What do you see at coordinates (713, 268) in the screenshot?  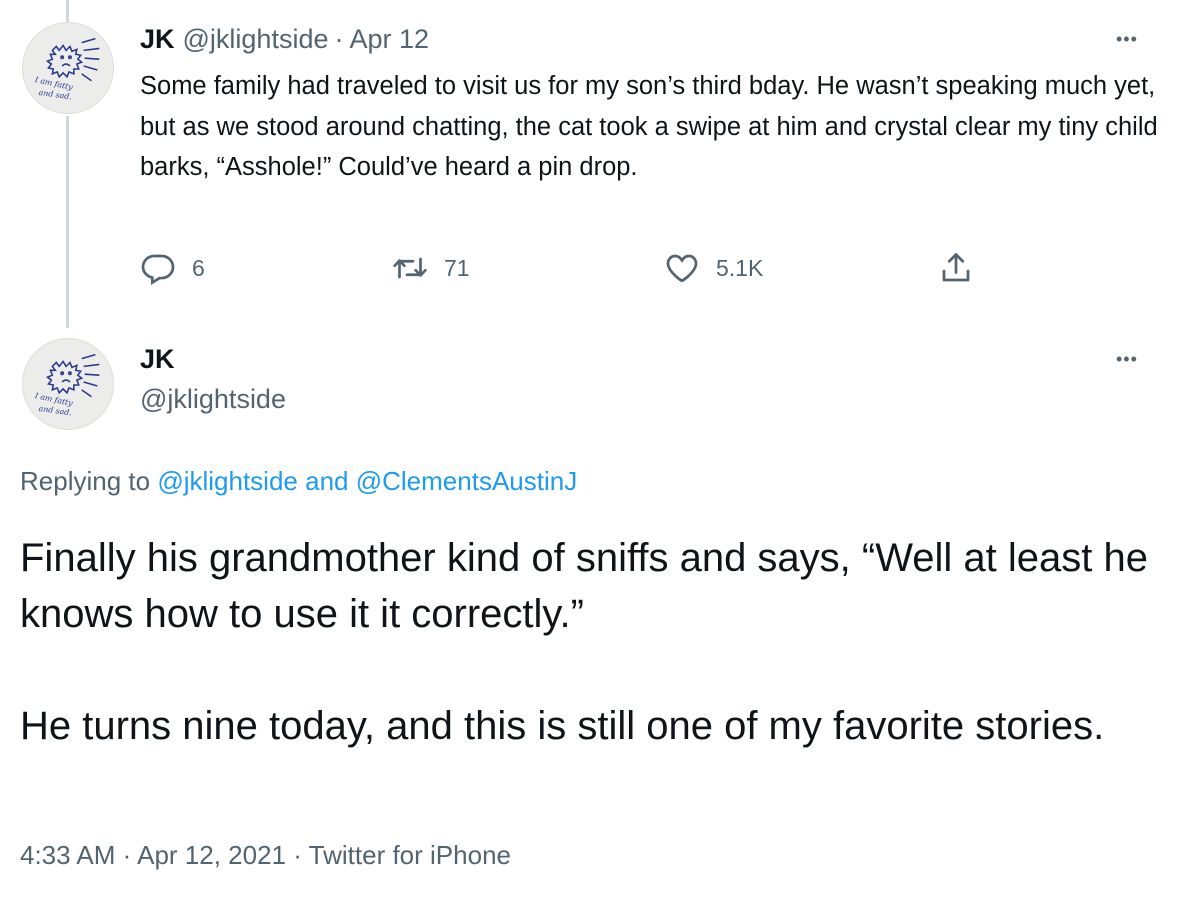 I see `like-button: 5.1K` at bounding box center [713, 268].